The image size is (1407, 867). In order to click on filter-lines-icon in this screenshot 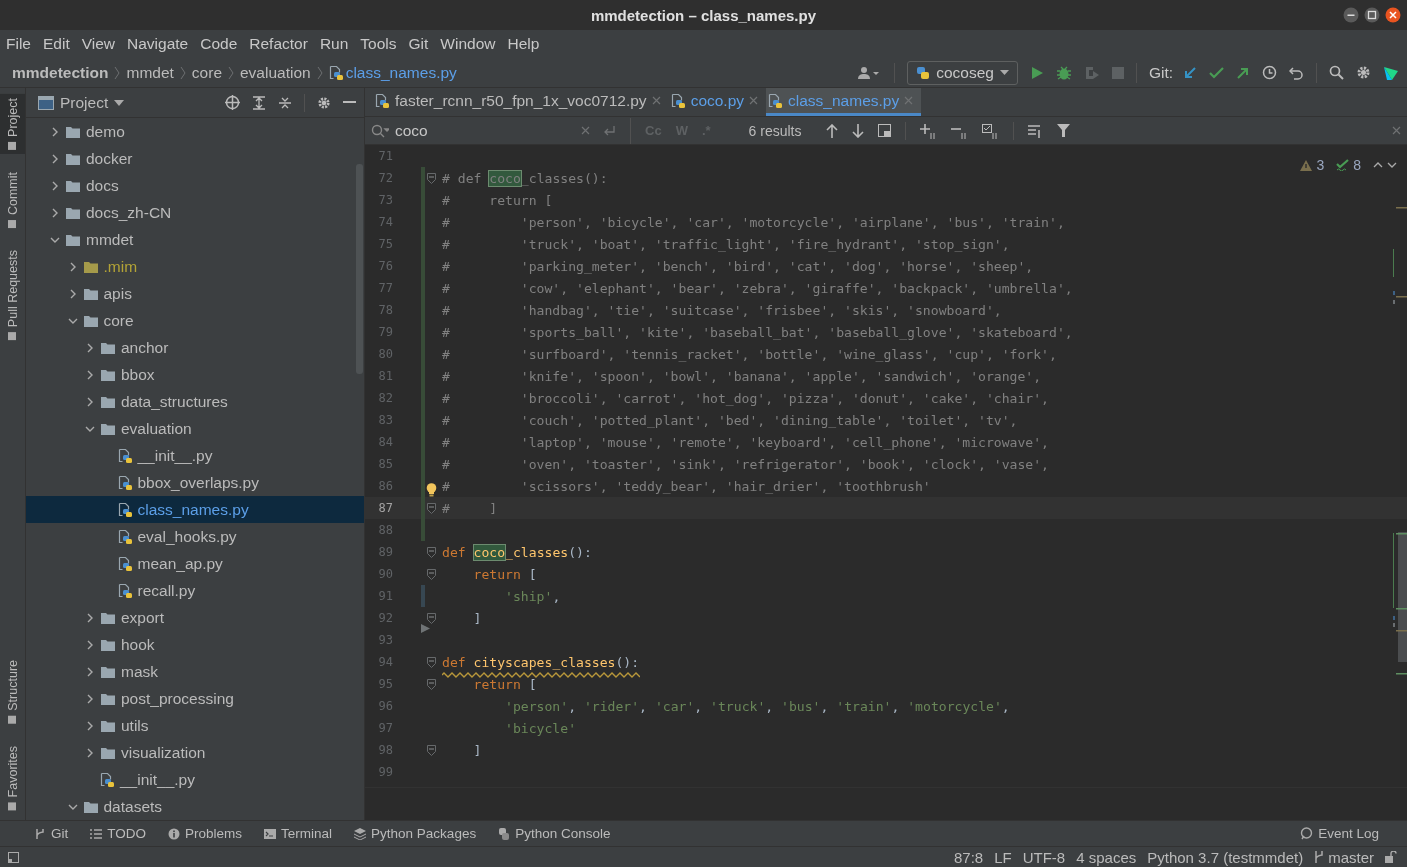, I will do `click(1035, 130)`.